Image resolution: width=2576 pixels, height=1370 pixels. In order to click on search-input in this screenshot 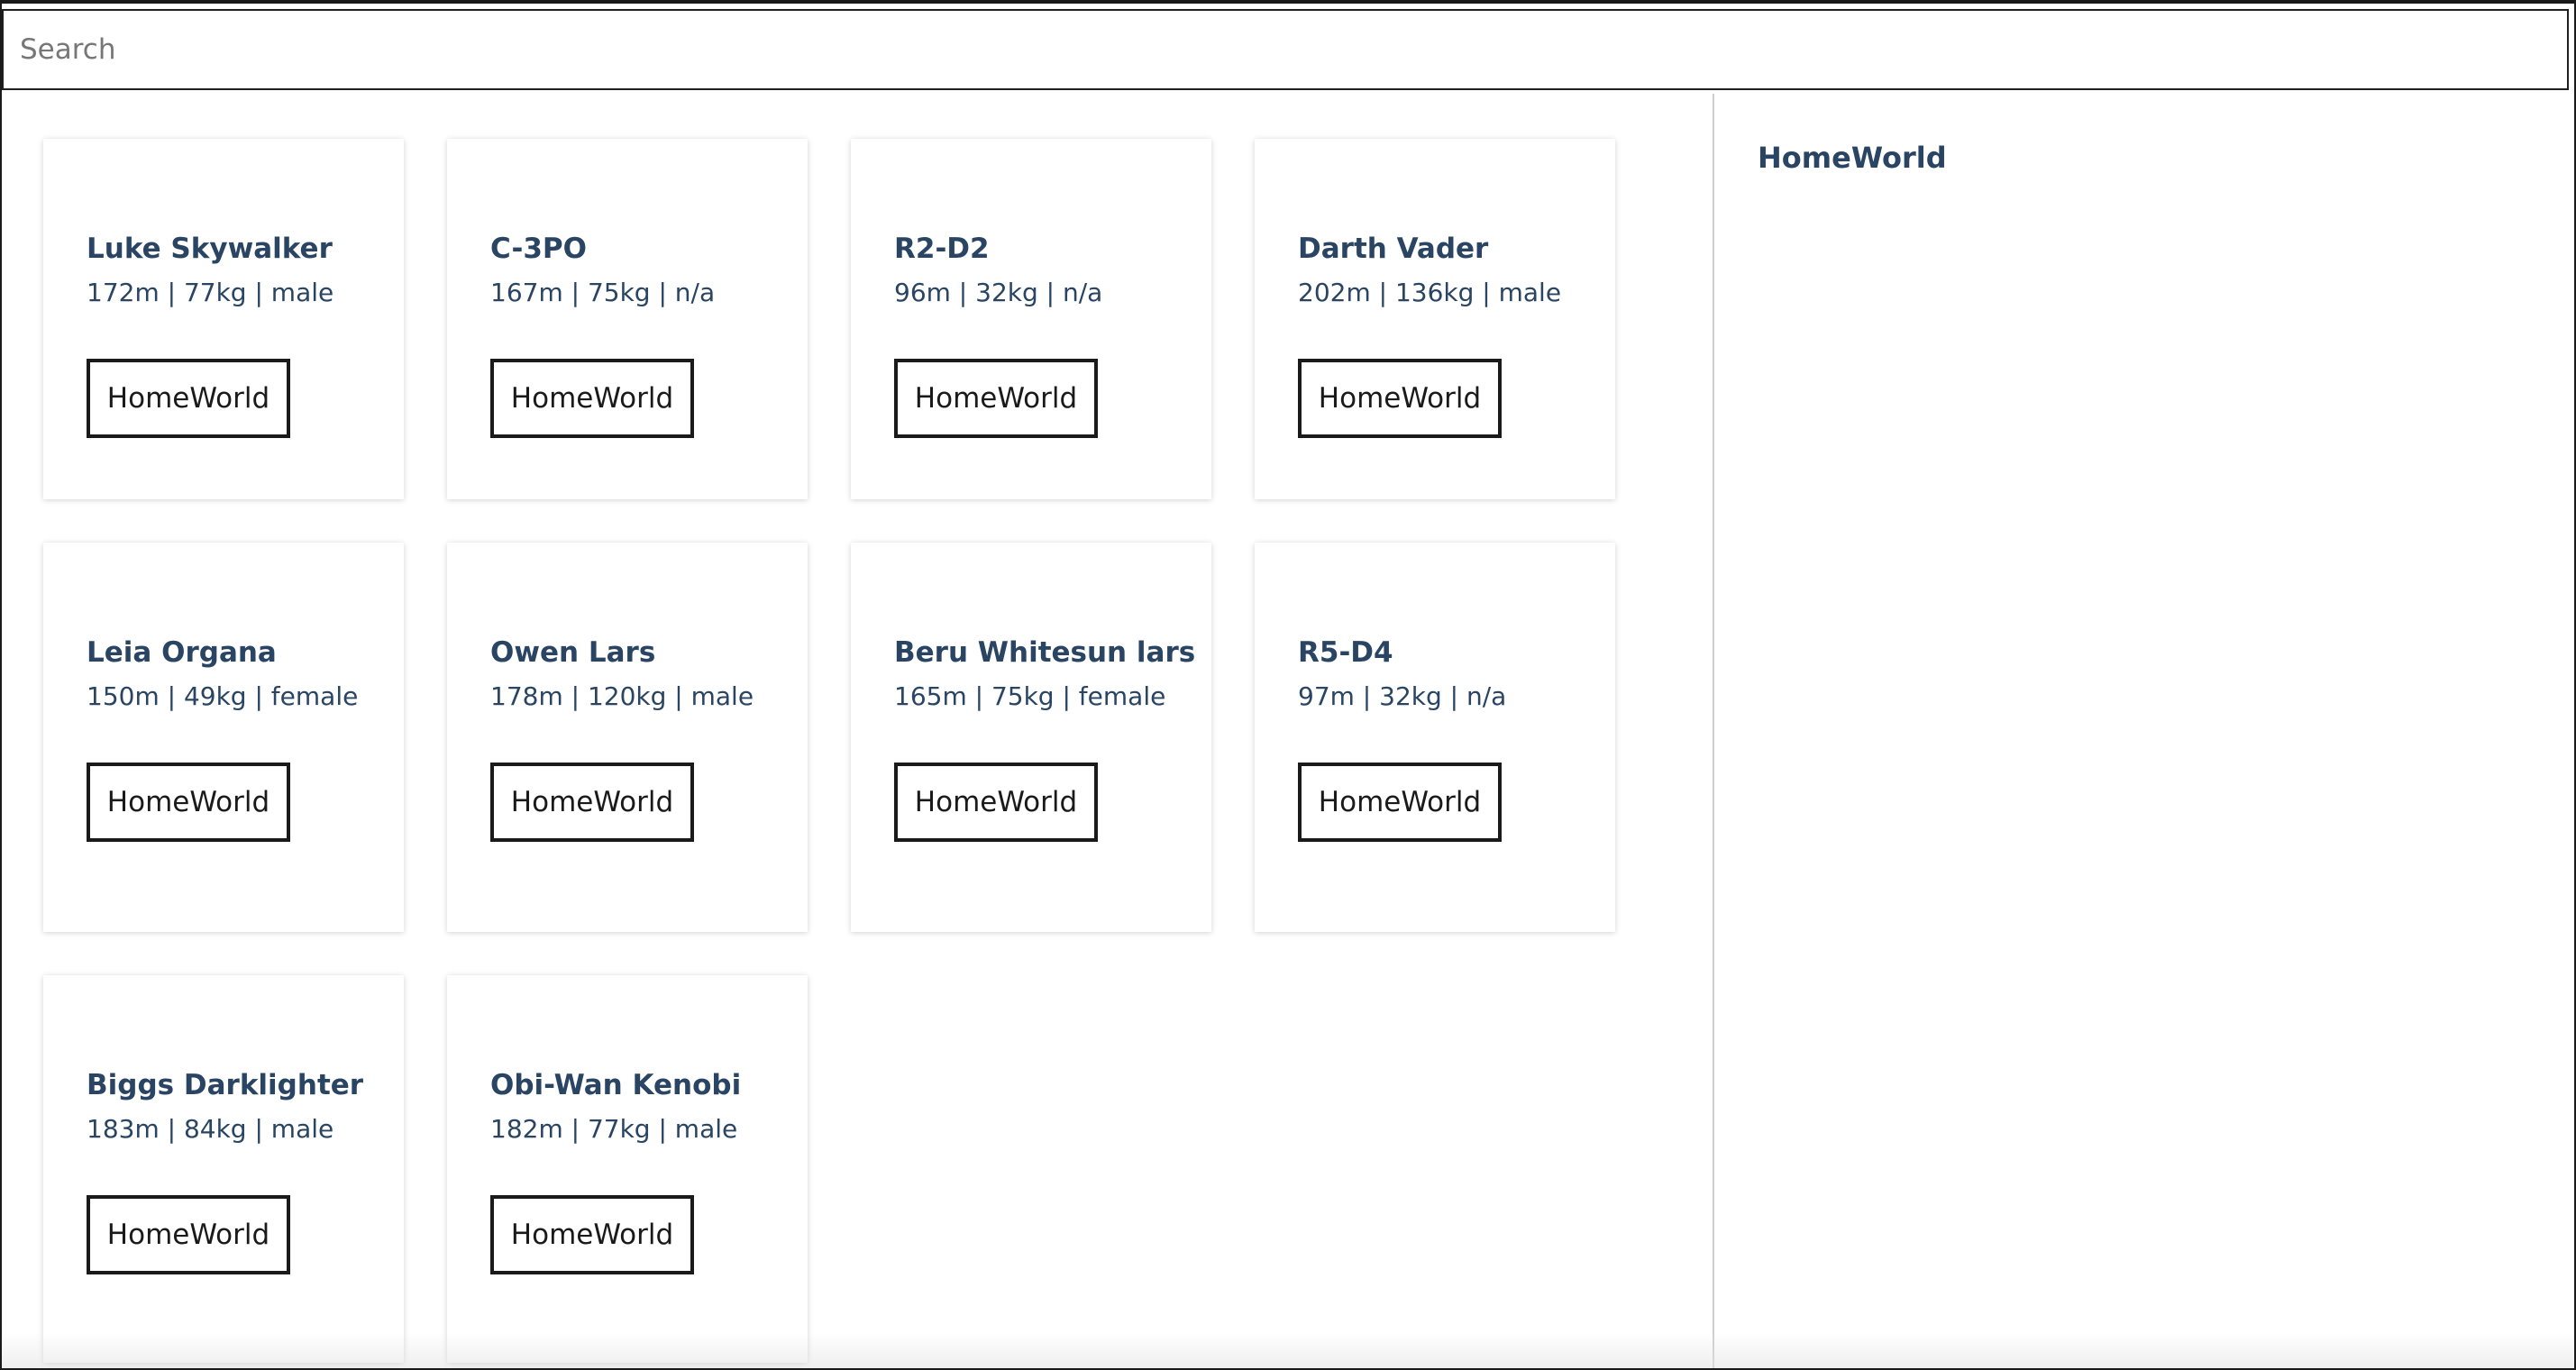, I will do `click(1285, 49)`.